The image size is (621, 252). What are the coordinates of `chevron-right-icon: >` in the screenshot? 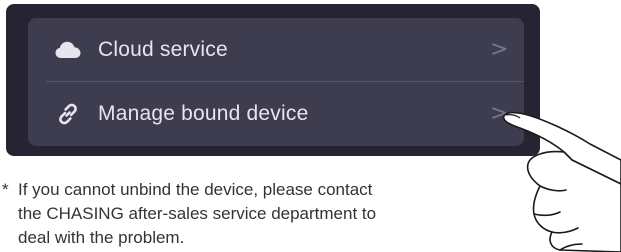 It's located at (499, 49).